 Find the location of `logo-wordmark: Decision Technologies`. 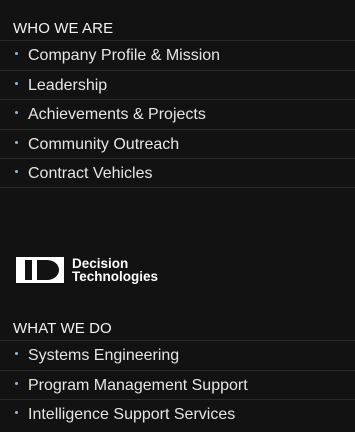

logo-wordmark: Decision Technologies is located at coordinates (115, 270).